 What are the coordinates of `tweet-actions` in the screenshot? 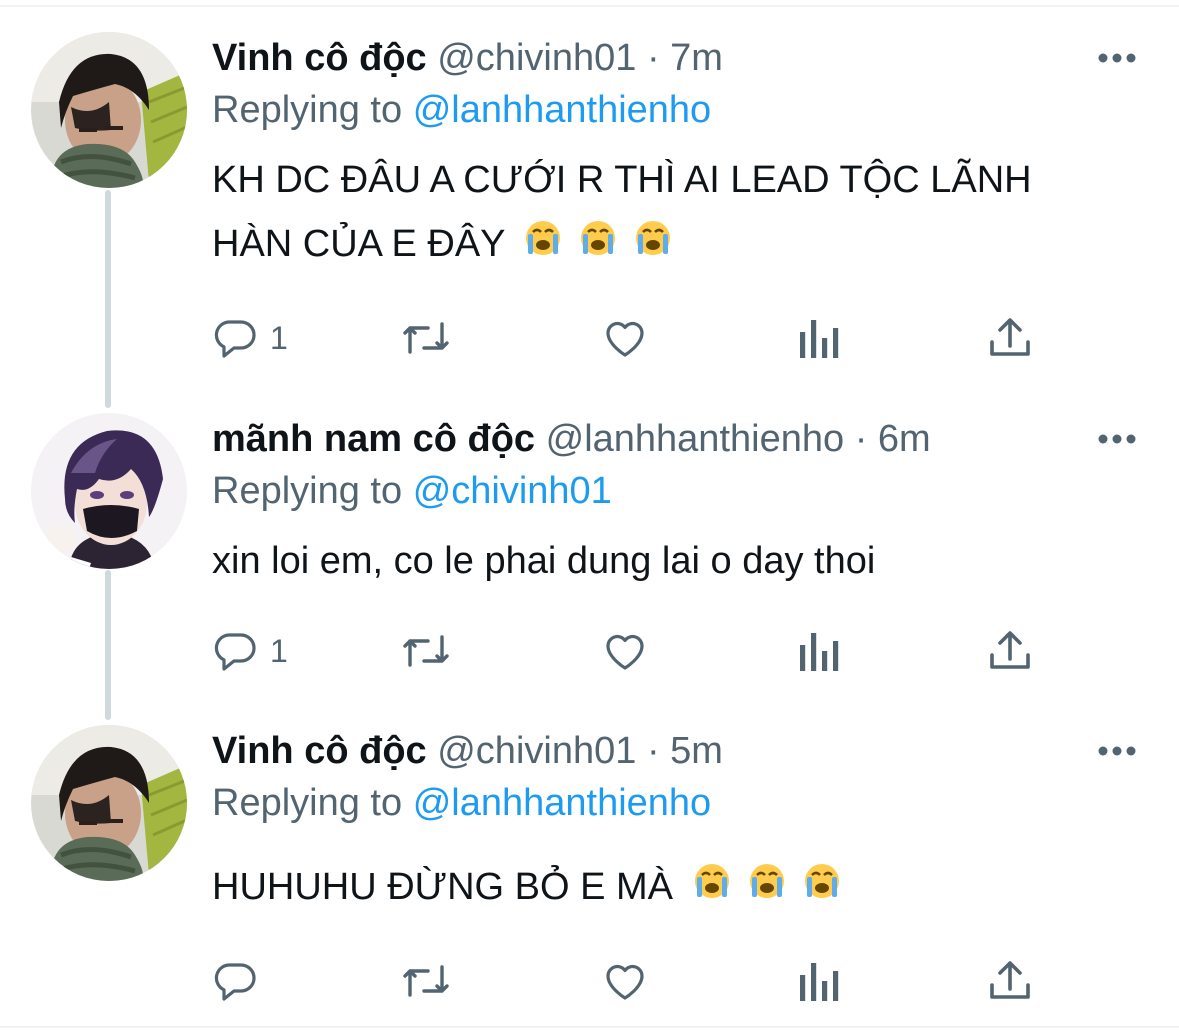 It's located at (632, 981).